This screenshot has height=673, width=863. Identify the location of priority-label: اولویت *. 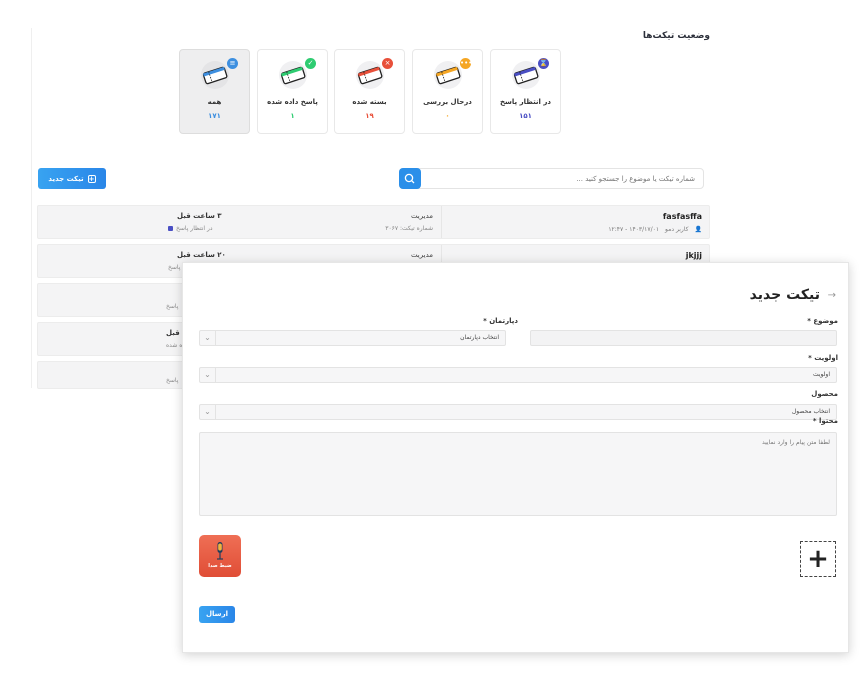
(823, 358).